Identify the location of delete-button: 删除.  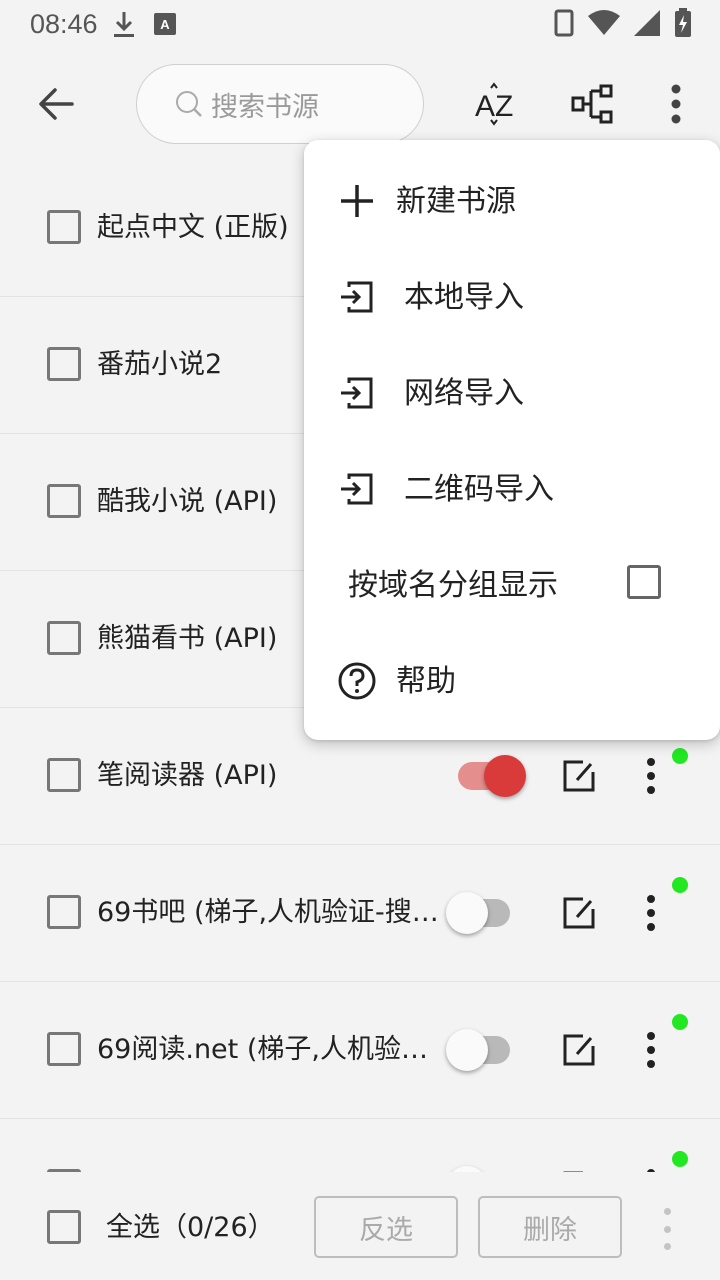
(550, 1227).